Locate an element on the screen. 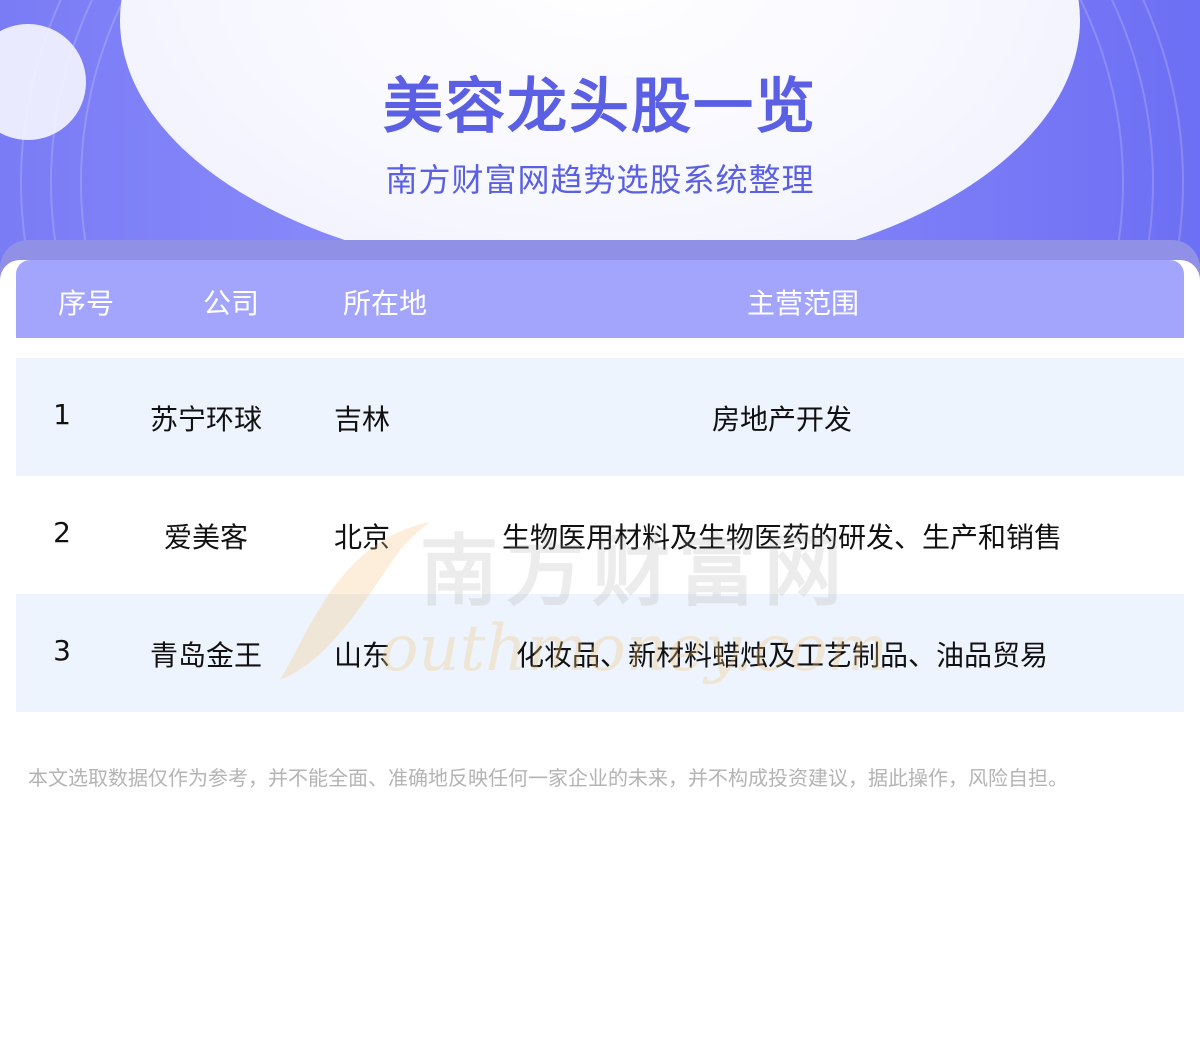 The image size is (1200, 1050). column-header-company: 公司 is located at coordinates (231, 303).